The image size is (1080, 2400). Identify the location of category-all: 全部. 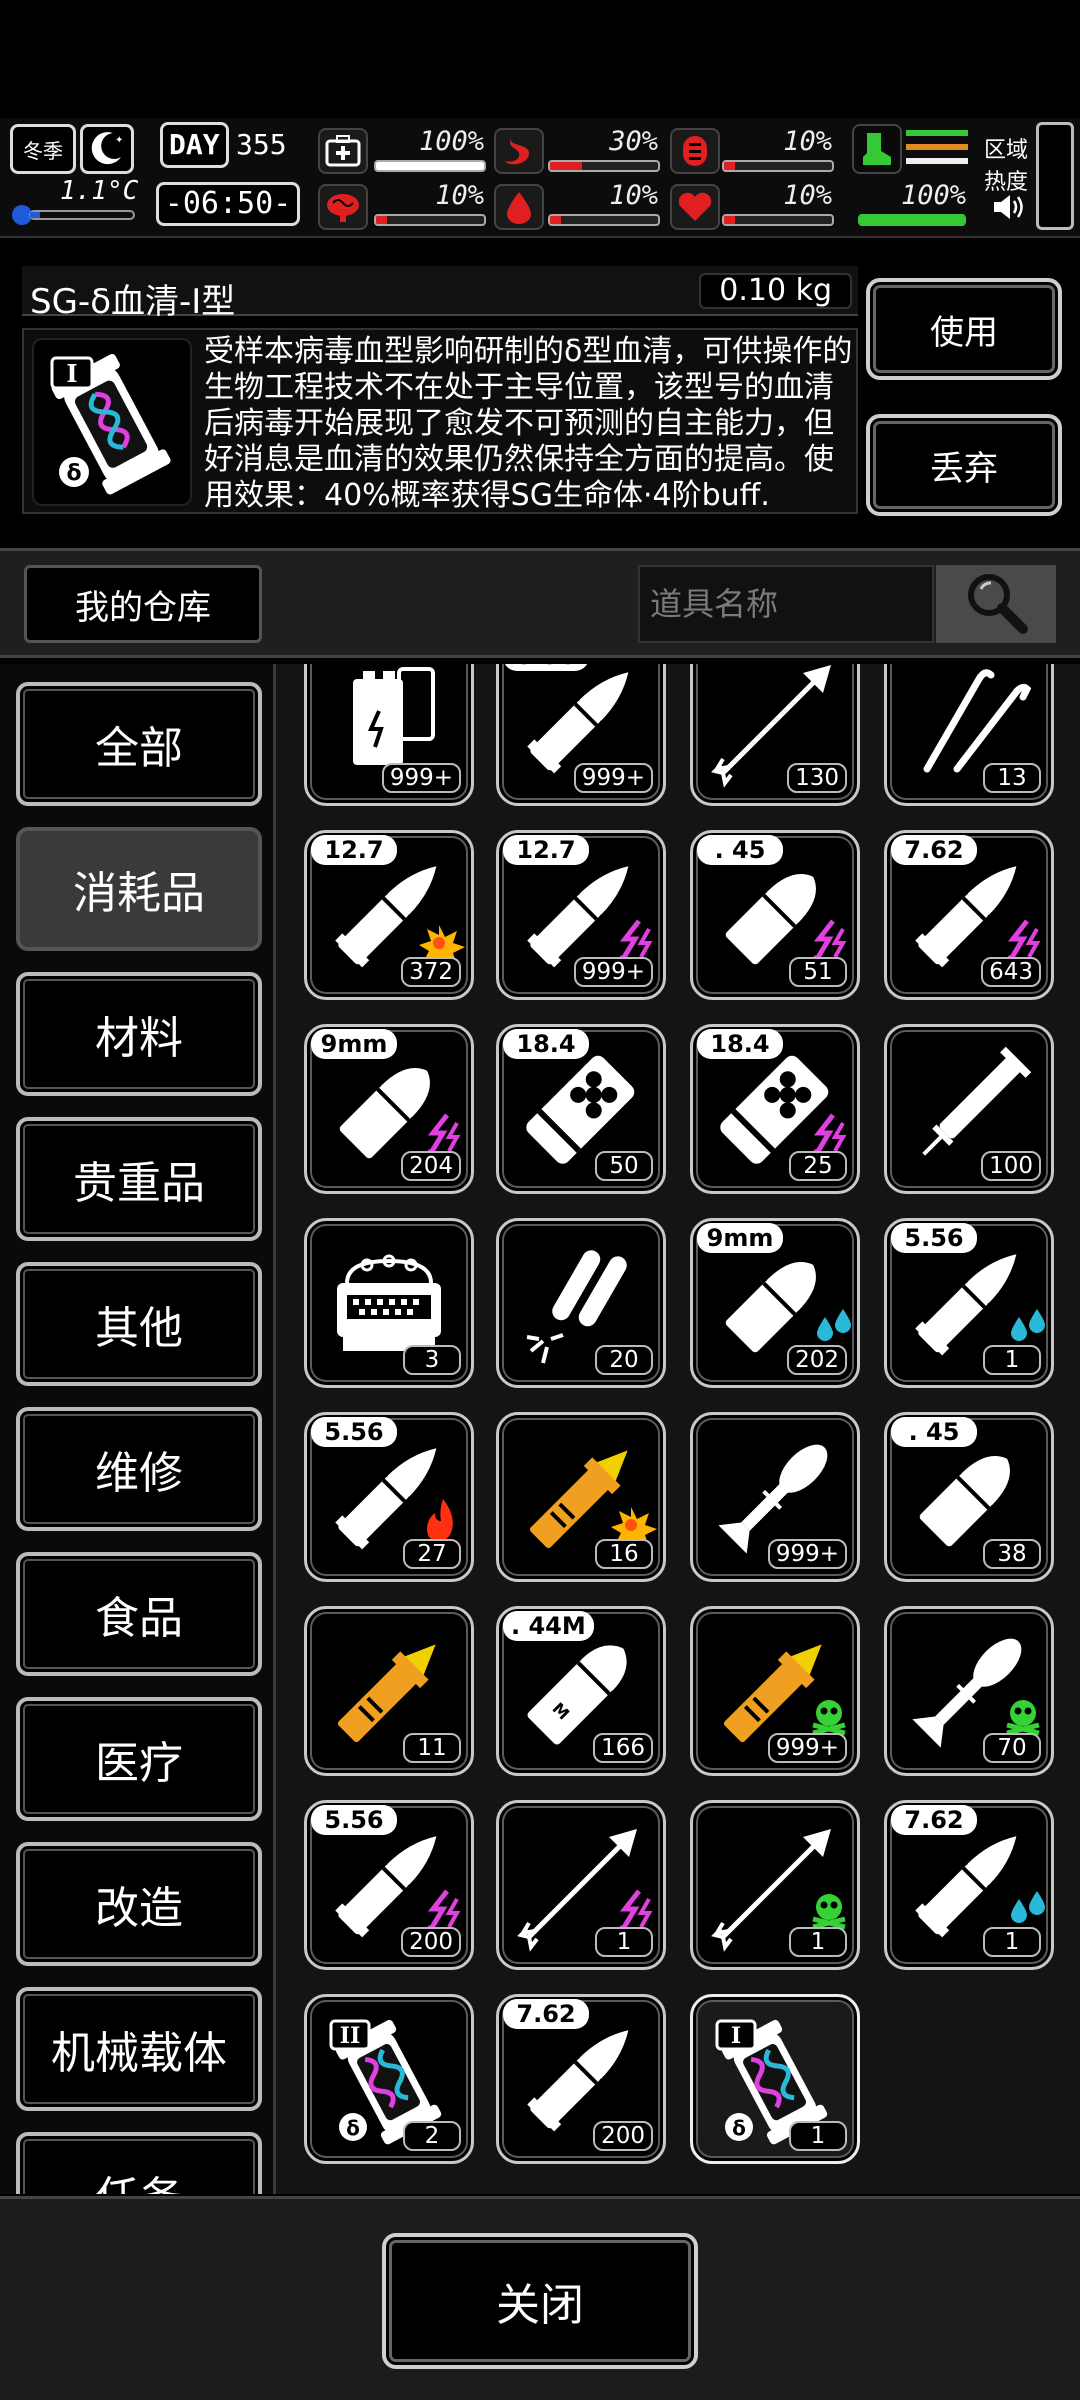
(139, 744).